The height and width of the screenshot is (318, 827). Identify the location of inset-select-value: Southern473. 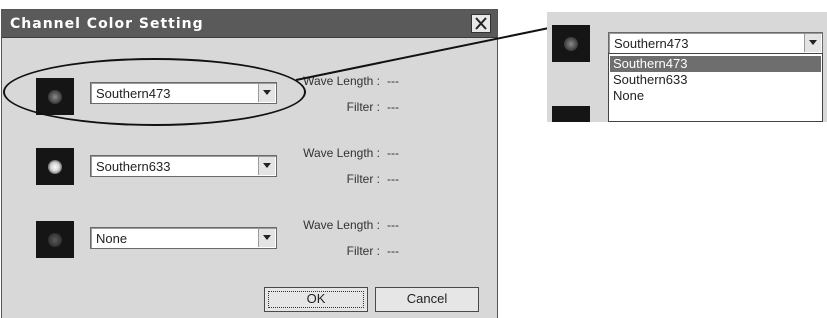
(651, 43).